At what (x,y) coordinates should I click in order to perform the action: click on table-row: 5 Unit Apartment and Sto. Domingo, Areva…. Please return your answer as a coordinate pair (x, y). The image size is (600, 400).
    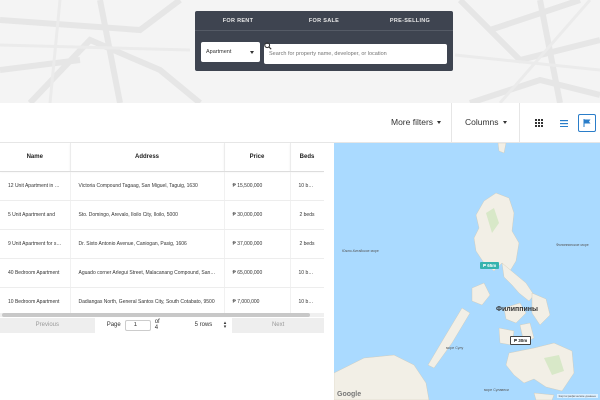
    Looking at the image, I should click on (162, 215).